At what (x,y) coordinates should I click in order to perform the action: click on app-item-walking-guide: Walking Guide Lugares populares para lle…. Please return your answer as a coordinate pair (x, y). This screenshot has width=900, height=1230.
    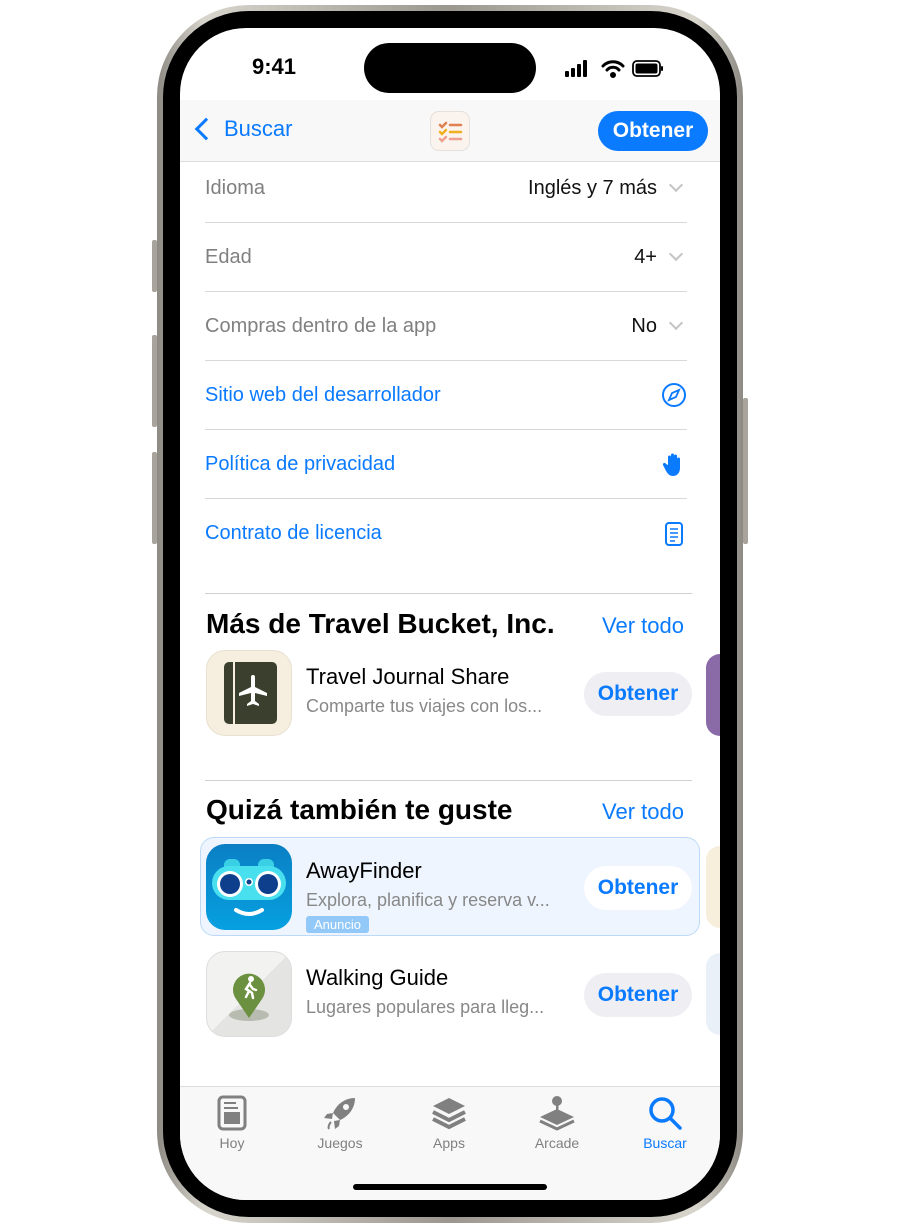
    Looking at the image, I should click on (451, 995).